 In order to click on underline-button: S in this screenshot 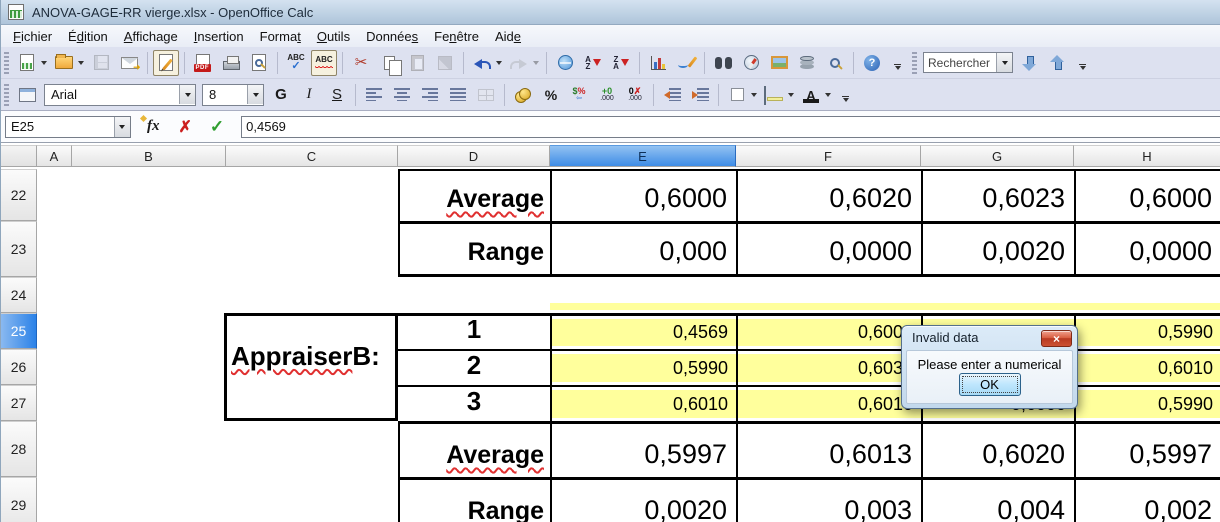, I will do `click(337, 95)`.